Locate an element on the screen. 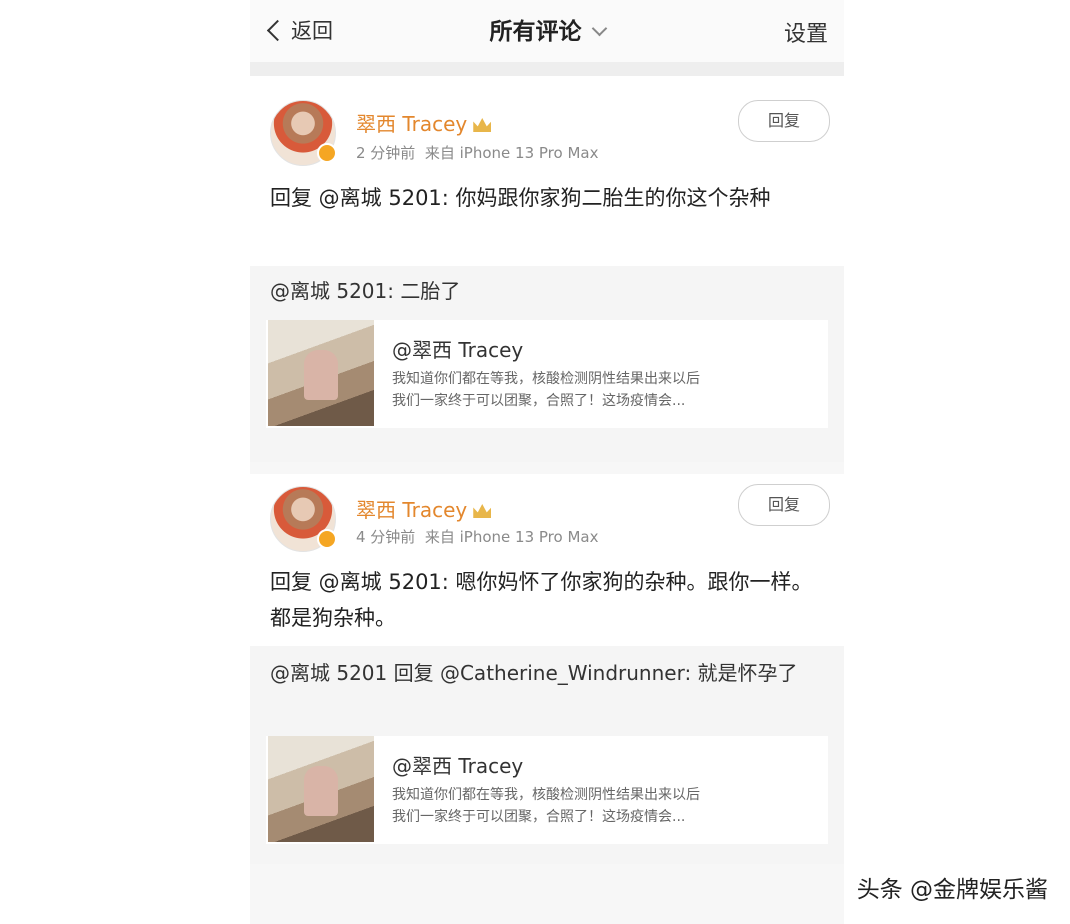 Image resolution: width=1070 pixels, height=924 pixels. top-navigation-bar: 返回 所有评论 设置 is located at coordinates (547, 38).